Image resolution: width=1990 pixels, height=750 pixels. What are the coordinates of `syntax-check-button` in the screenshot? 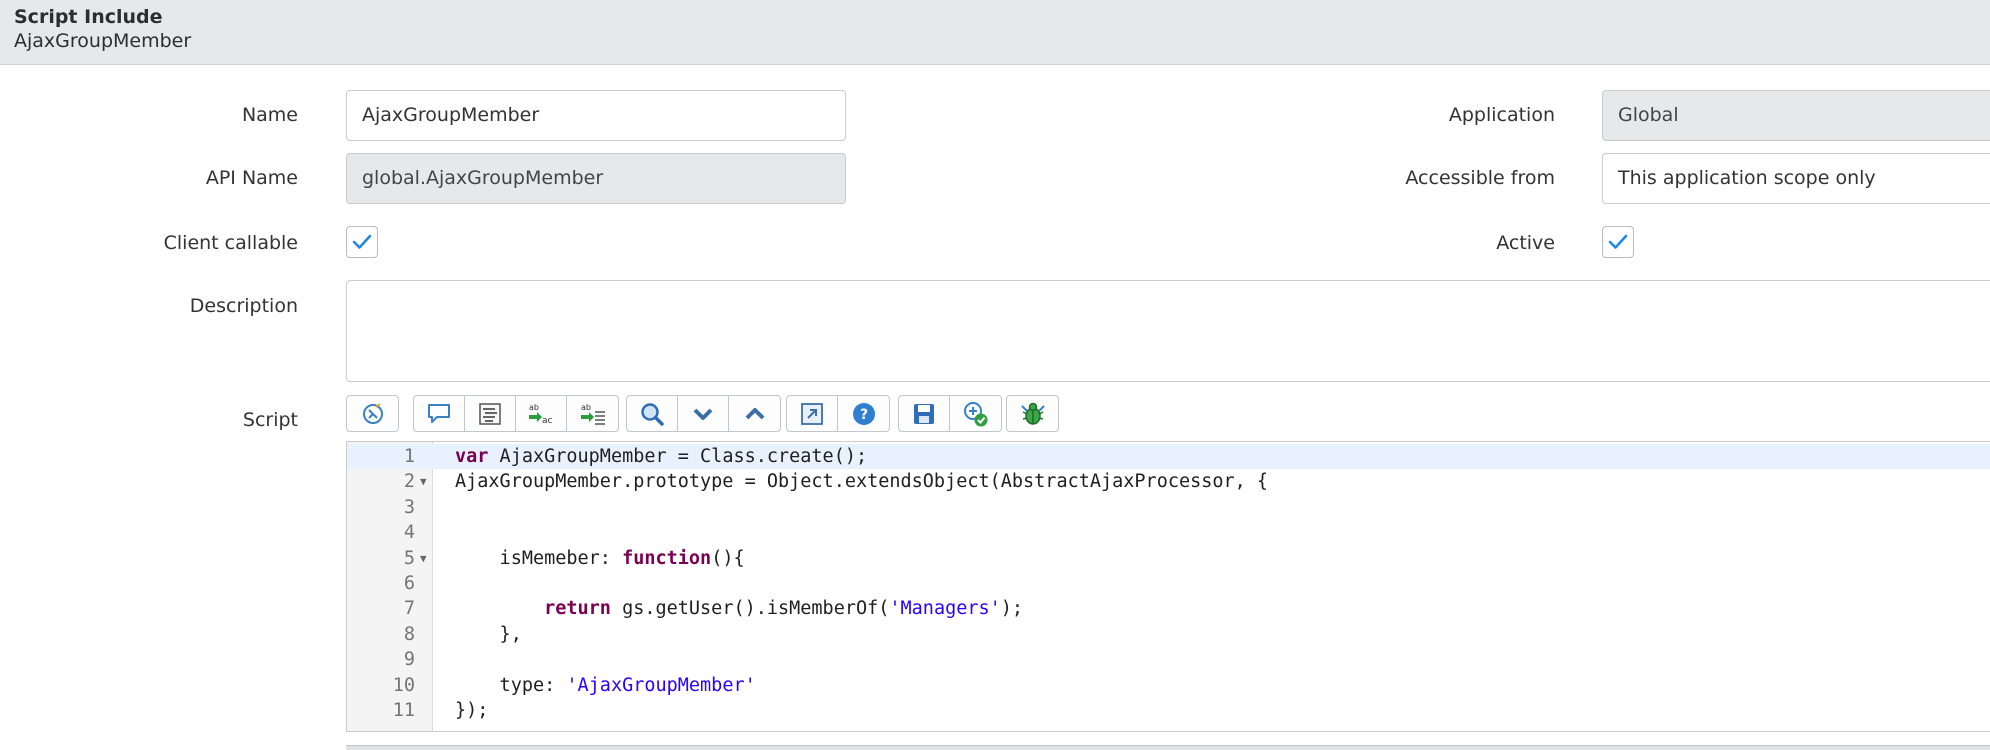 It's located at (975, 413).